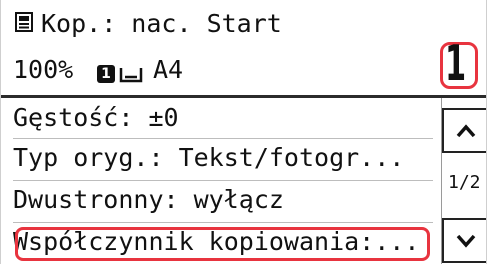 The height and width of the screenshot is (264, 487). I want to click on header-divider, so click(243, 96).